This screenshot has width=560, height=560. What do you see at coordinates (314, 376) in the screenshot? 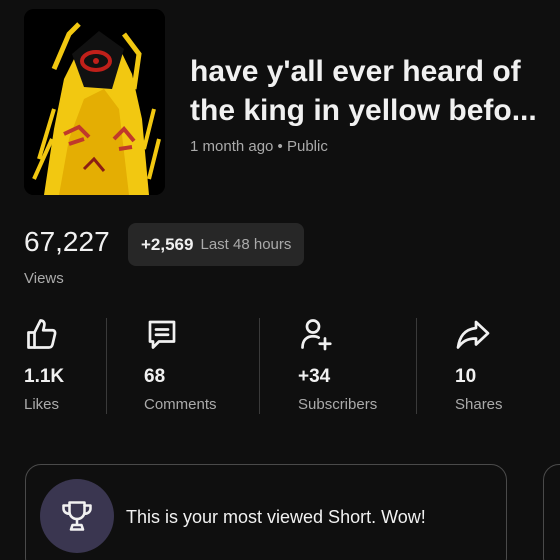
I see `subscribers-count: +34` at bounding box center [314, 376].